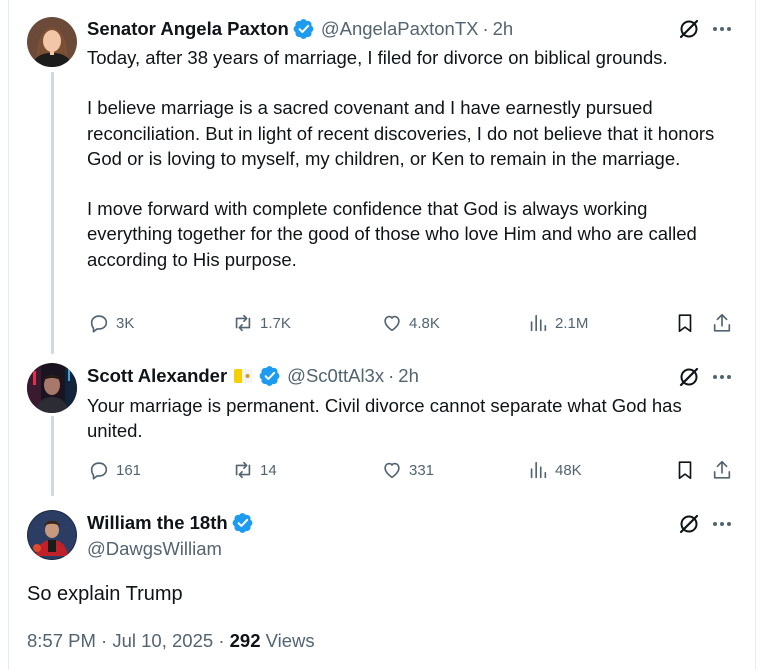  Describe the element at coordinates (407, 470) in the screenshot. I see `like-button: 331` at that location.